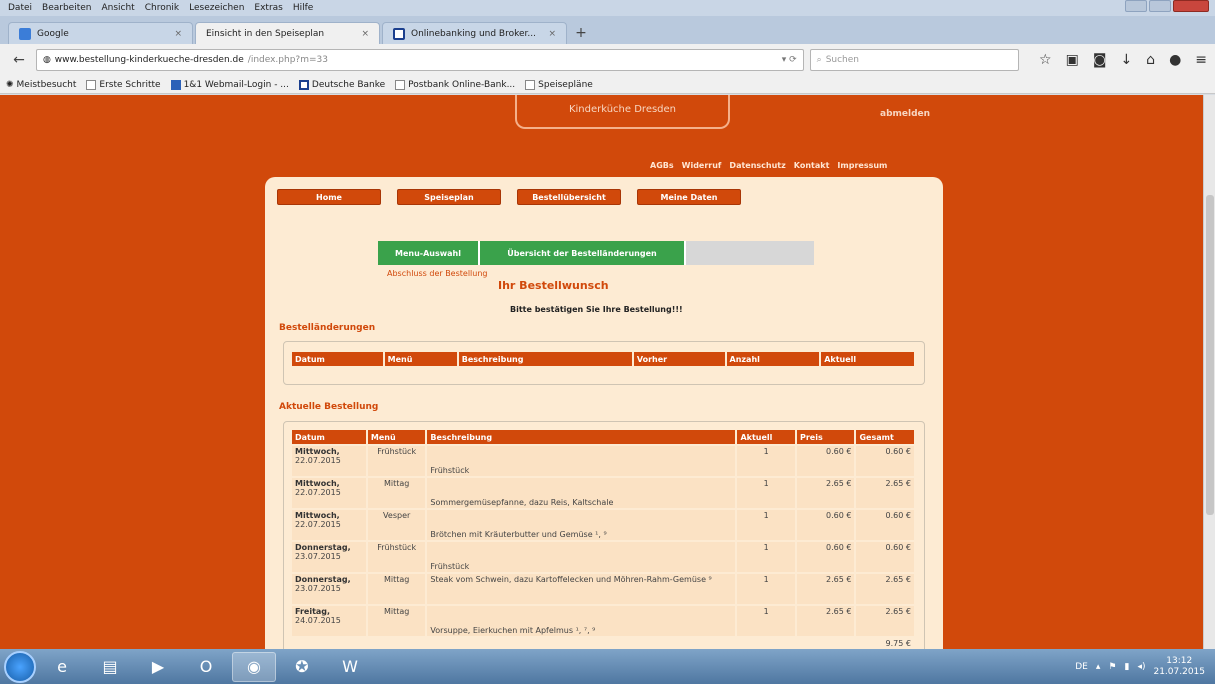 The image size is (1215, 684). I want to click on bookmark-meistbesucht: ✺ Meistbesucht, so click(41, 85).